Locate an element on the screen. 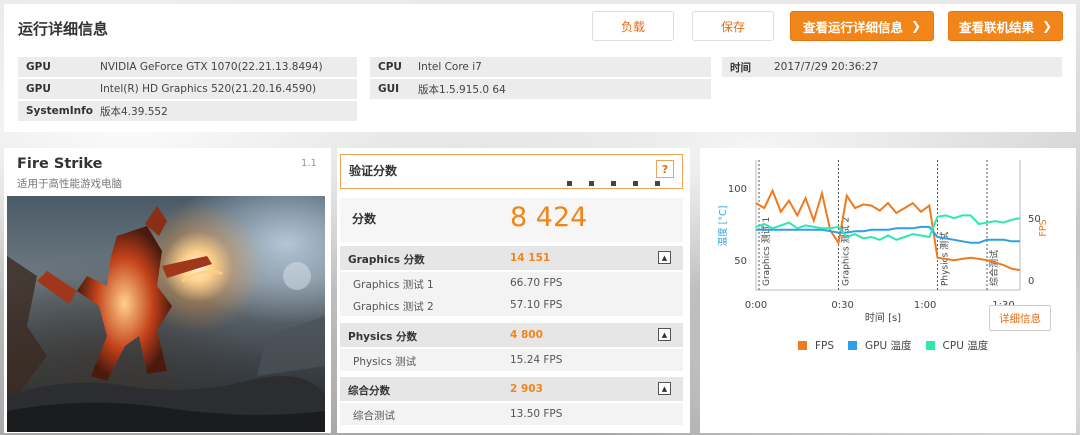 The image size is (1080, 435). y-right-tick-label: 0 is located at coordinates (1031, 281).